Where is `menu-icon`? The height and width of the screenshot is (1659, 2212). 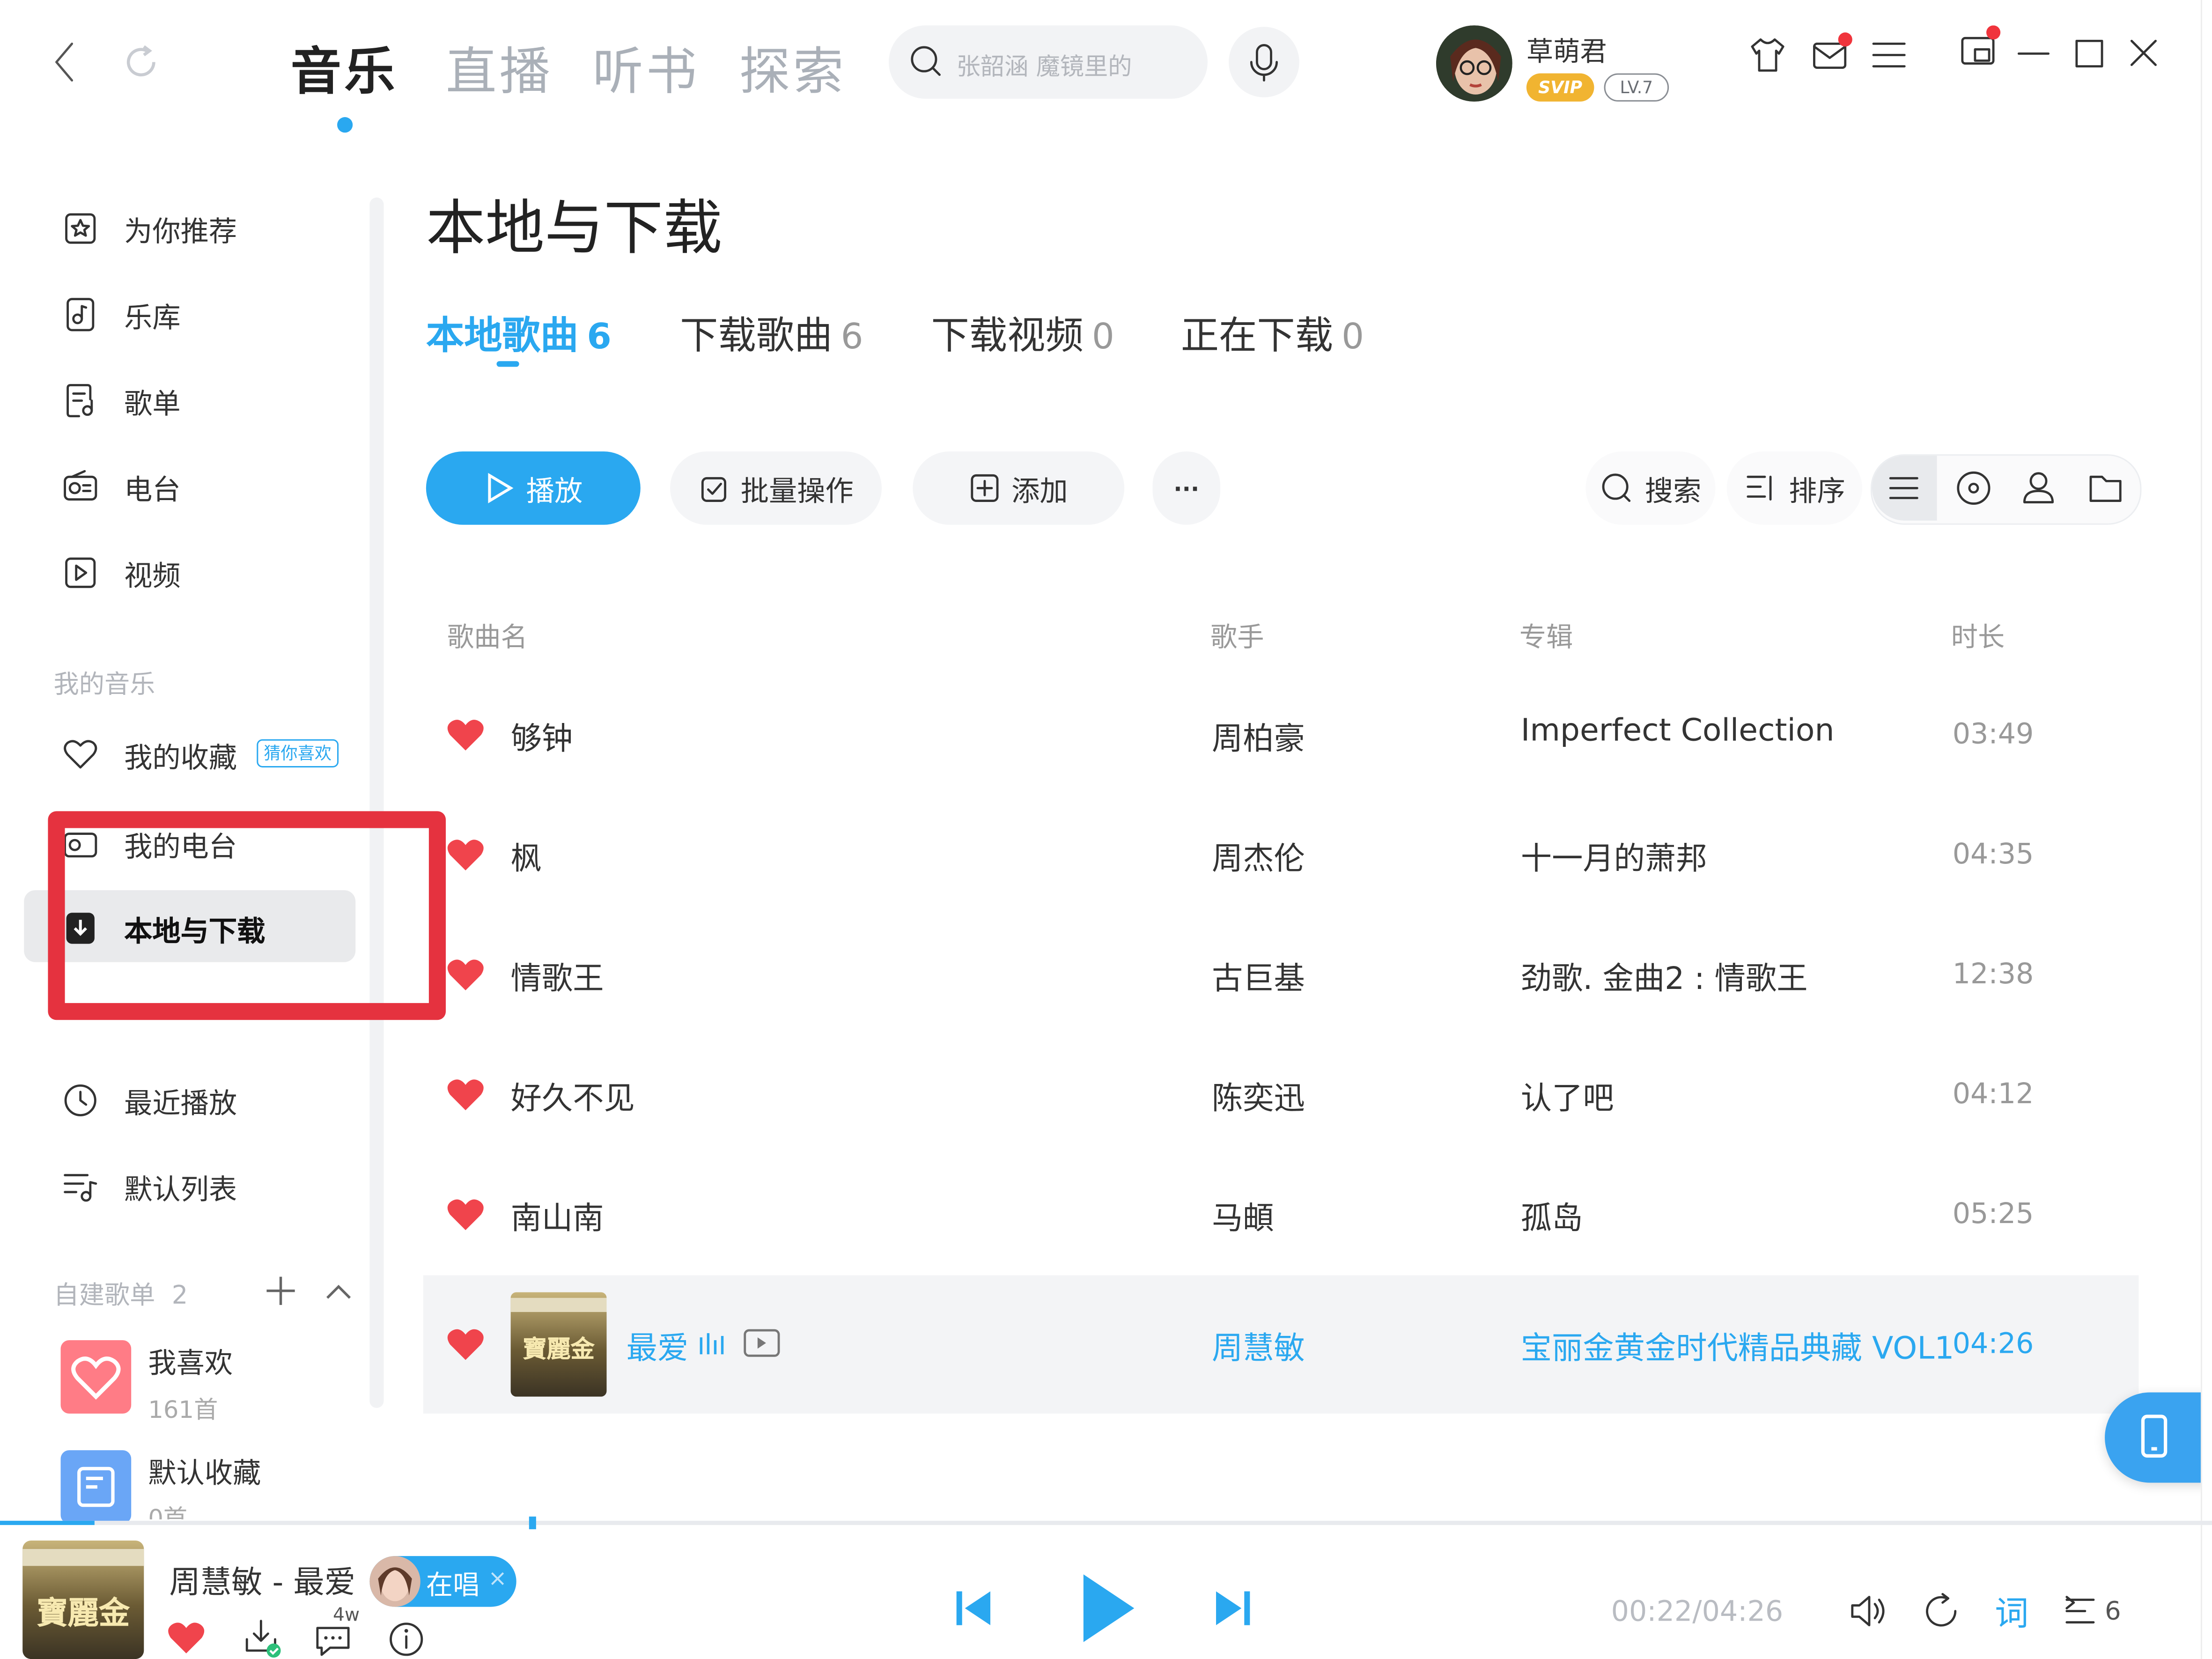
menu-icon is located at coordinates (1889, 55).